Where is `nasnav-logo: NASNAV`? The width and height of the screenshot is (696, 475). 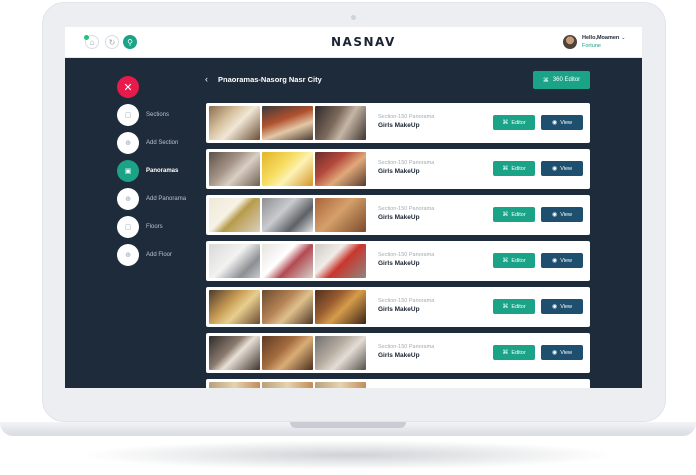 nasnav-logo: NASNAV is located at coordinates (363, 42).